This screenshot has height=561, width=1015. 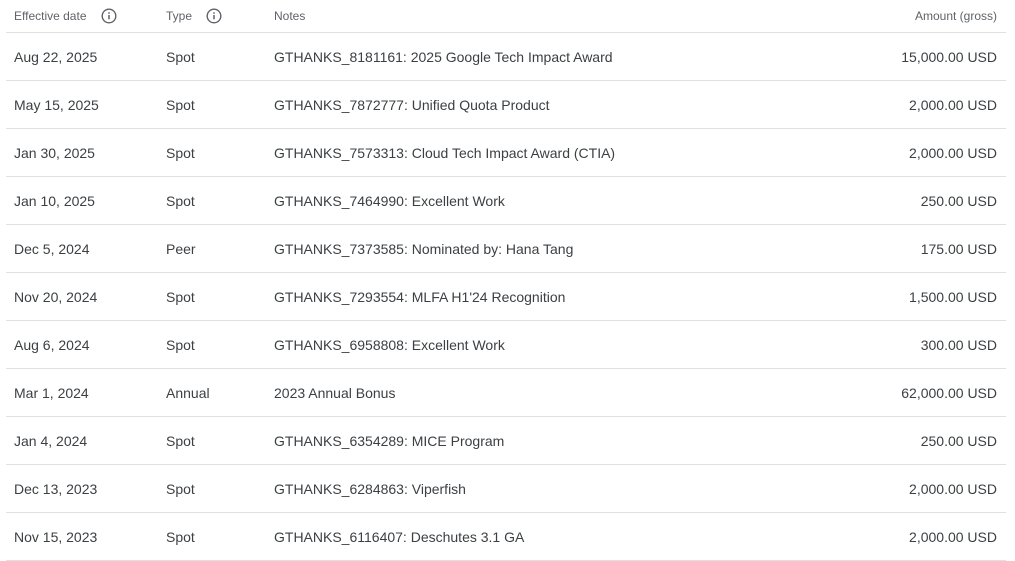 What do you see at coordinates (389, 200) in the screenshot?
I see `cell-notes: GTHANKS_7464990: Excellent Work` at bounding box center [389, 200].